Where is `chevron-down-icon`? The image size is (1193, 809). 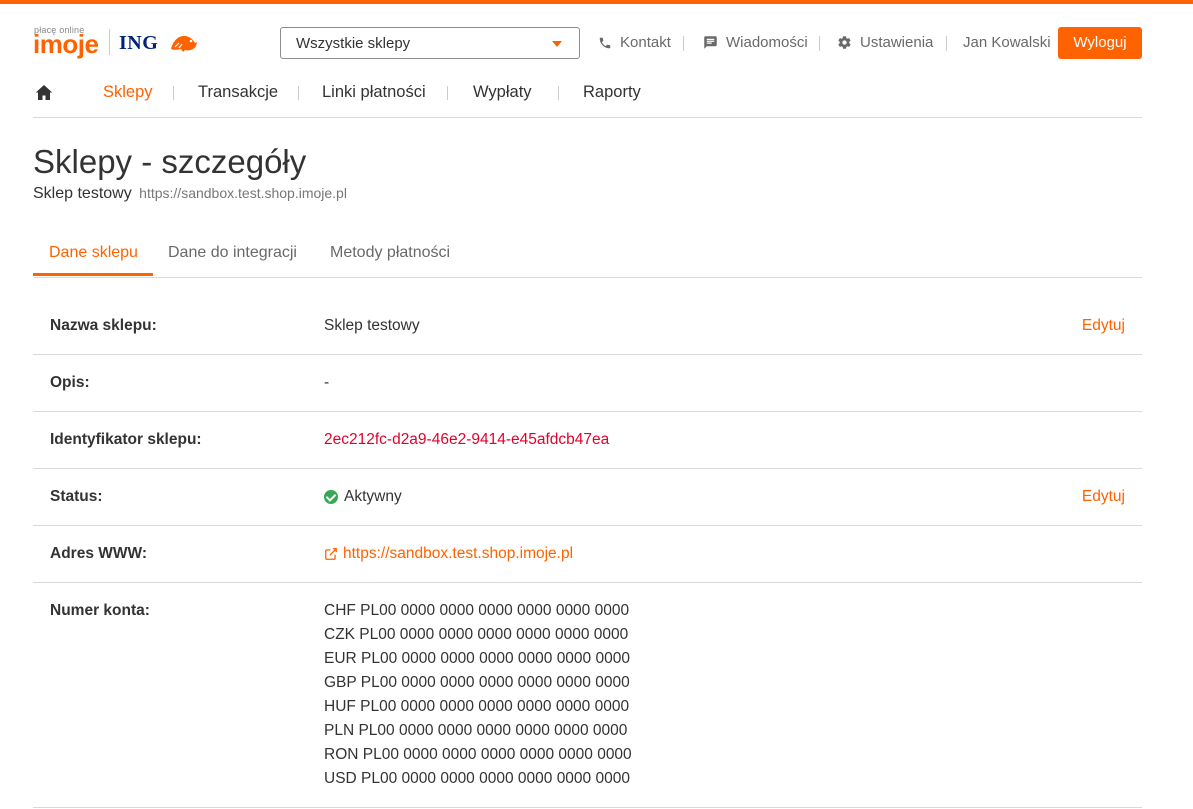
chevron-down-icon is located at coordinates (557, 44).